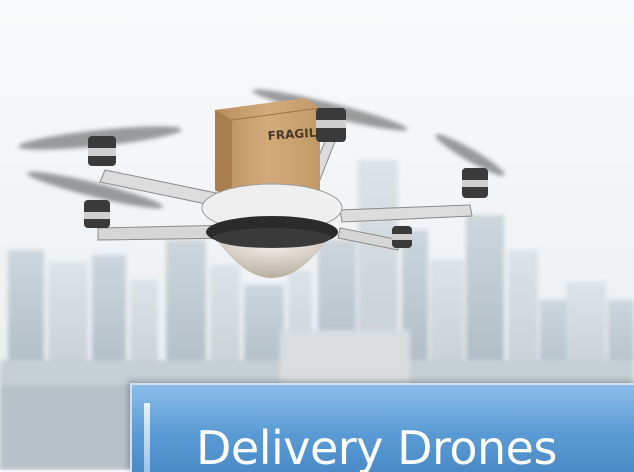  What do you see at coordinates (147, 437) in the screenshot?
I see `caption-accent-bar` at bounding box center [147, 437].